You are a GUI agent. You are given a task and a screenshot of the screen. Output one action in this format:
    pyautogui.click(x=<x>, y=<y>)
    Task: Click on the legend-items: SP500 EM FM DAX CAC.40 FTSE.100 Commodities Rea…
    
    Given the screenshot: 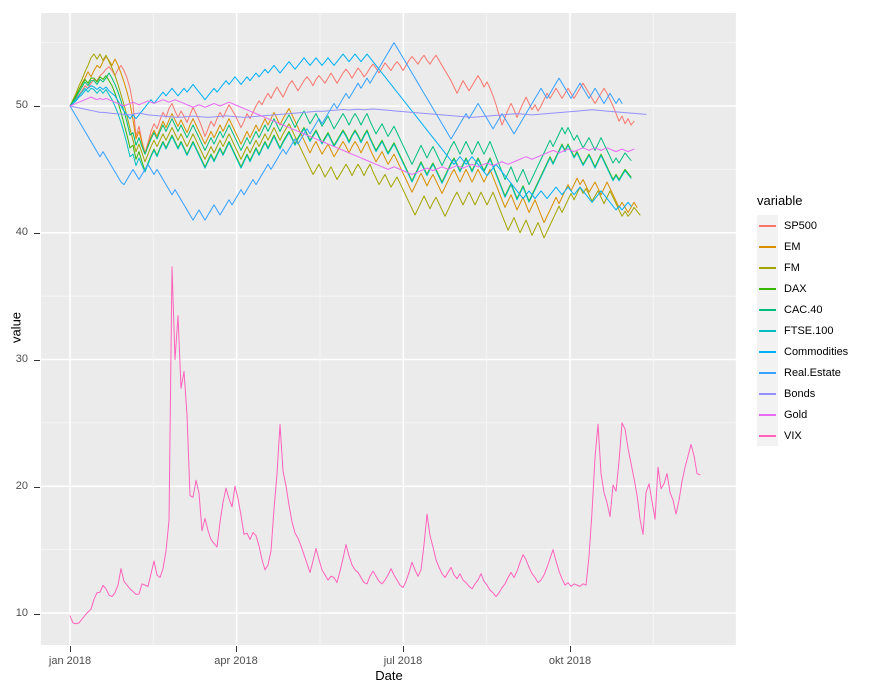 What is the action you would take?
    pyautogui.click(x=802, y=330)
    